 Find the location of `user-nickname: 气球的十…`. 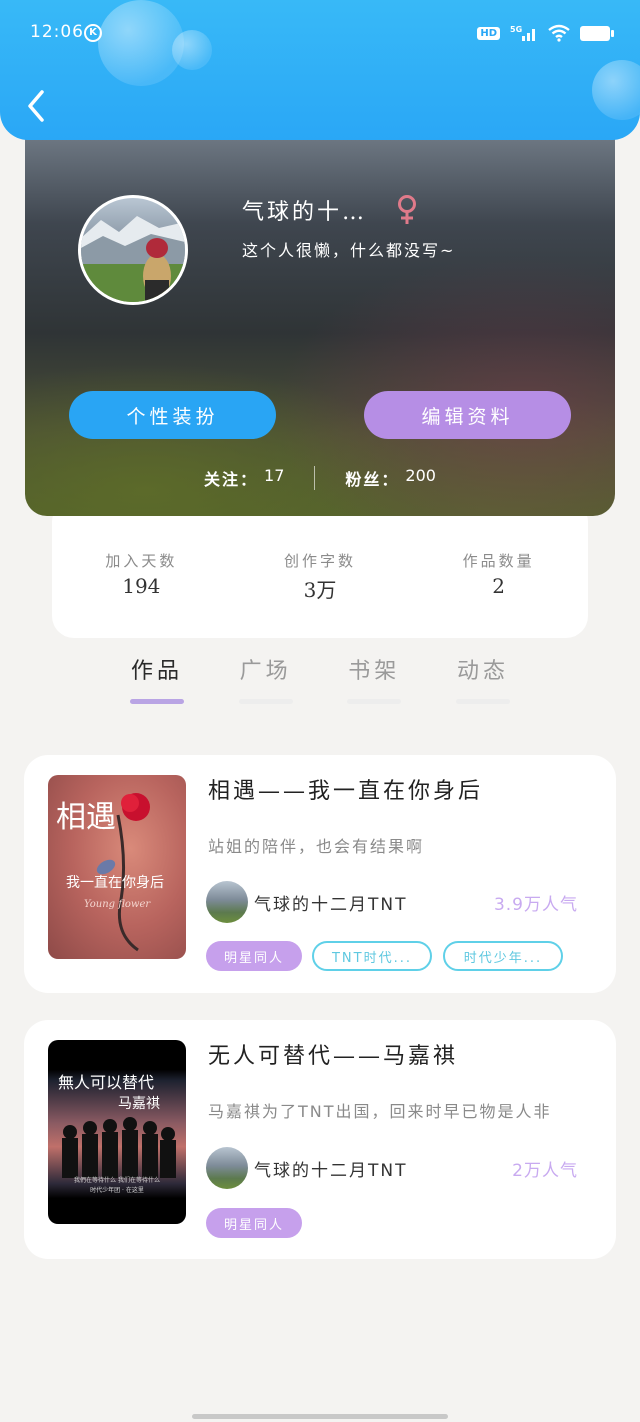

user-nickname: 气球的十… is located at coordinates (305, 212).